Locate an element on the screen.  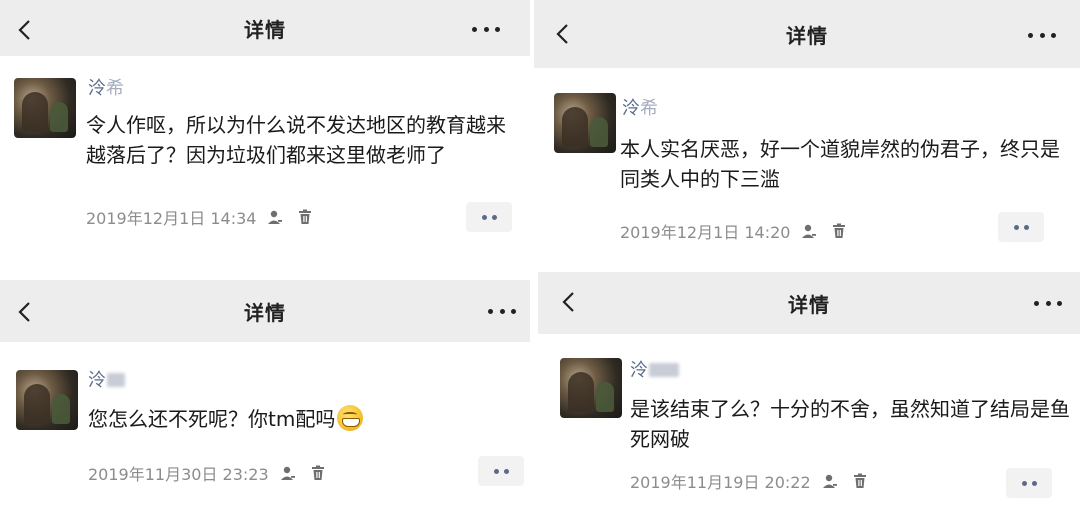
post-content: 令人作呕，所以为什么说不发达地区的教育越来越落后了？因为垃圾们都来这里做老师了 is located at coordinates (296, 140).